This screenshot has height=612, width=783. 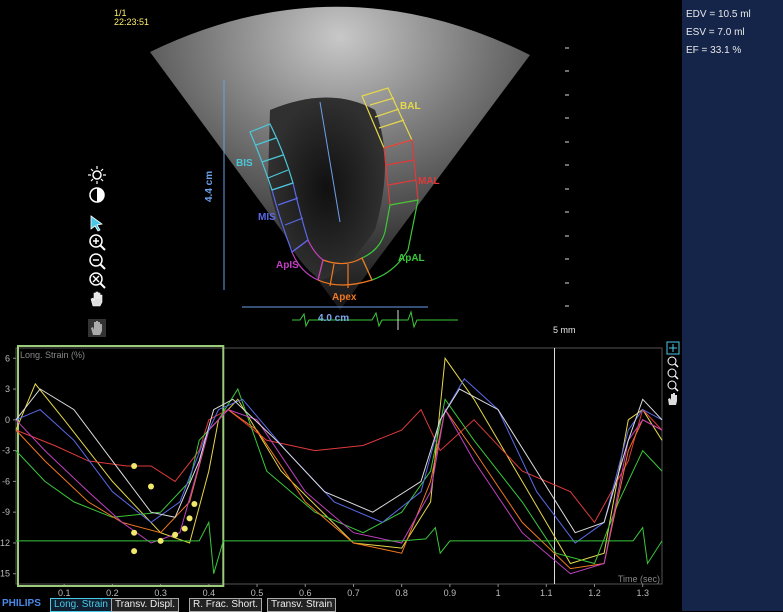 What do you see at coordinates (287, 265) in the screenshot?
I see `segment-label-apis: ApIS` at bounding box center [287, 265].